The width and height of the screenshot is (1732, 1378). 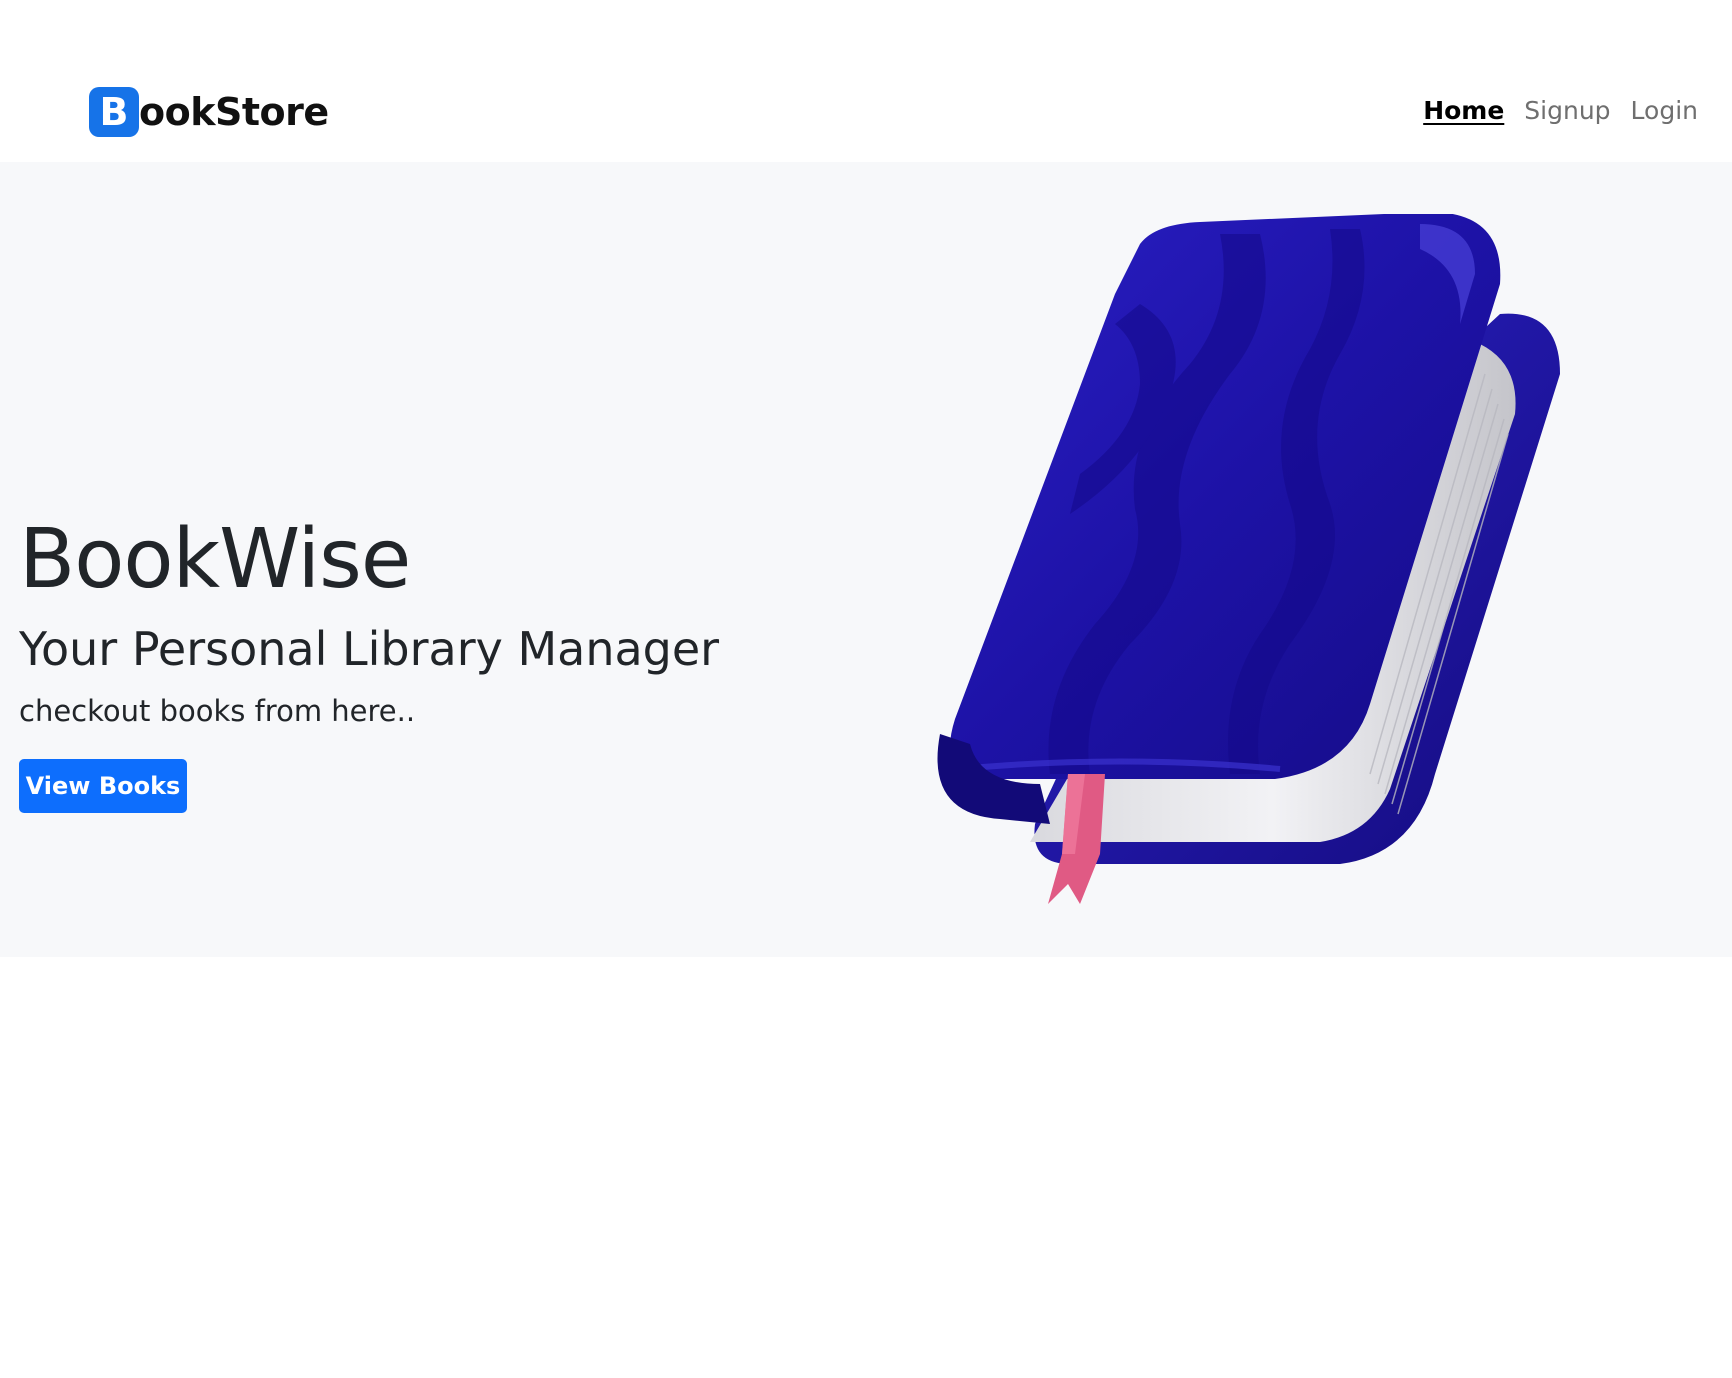 I want to click on brand-initial-badge: B, so click(x=114, y=112).